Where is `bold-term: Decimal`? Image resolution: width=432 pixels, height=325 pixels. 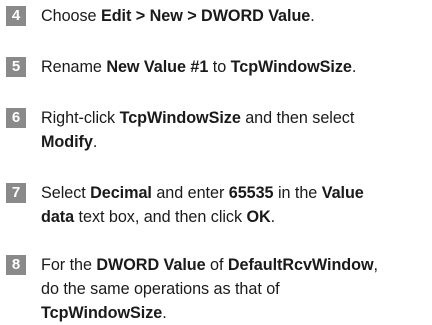 bold-term: Decimal is located at coordinates (121, 193).